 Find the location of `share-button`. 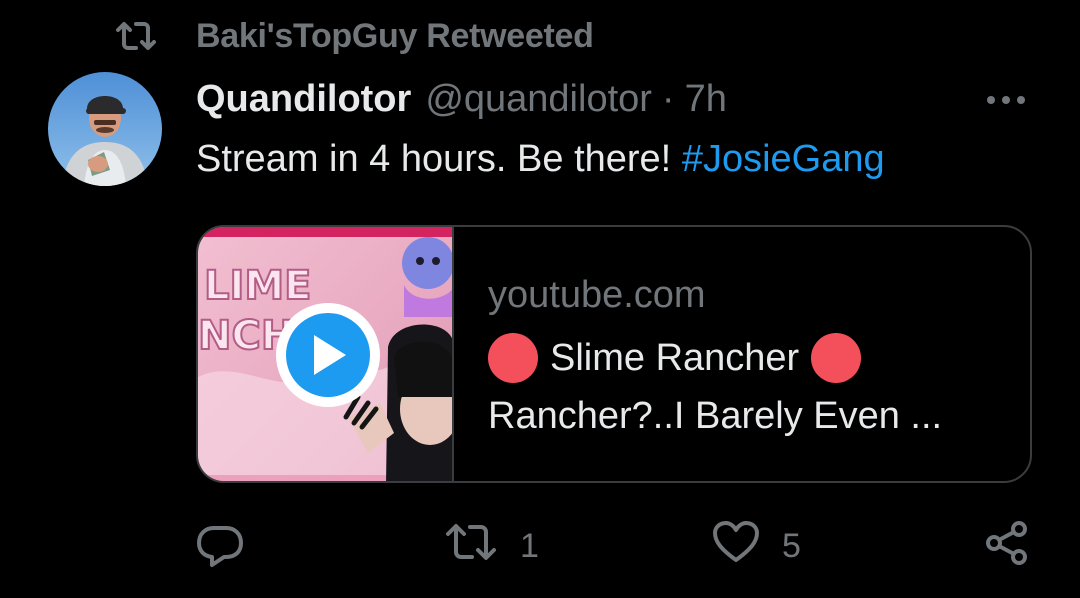

share-button is located at coordinates (1007, 547).